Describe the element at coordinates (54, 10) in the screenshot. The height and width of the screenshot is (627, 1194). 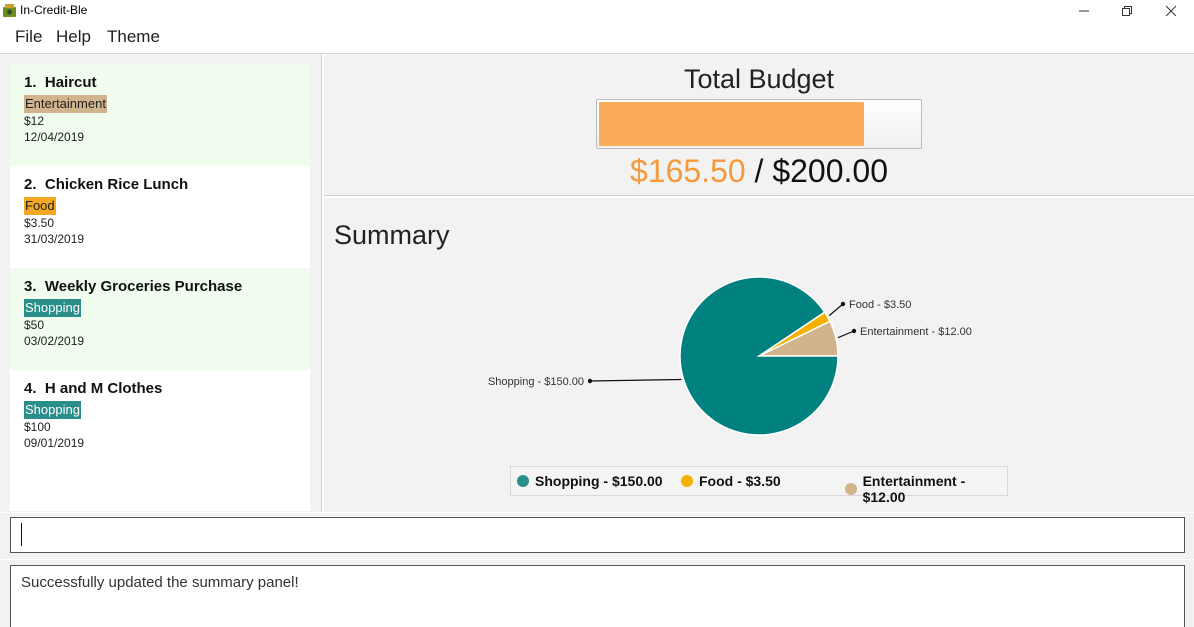
I see `window-title: In-Credit-Ble` at that location.